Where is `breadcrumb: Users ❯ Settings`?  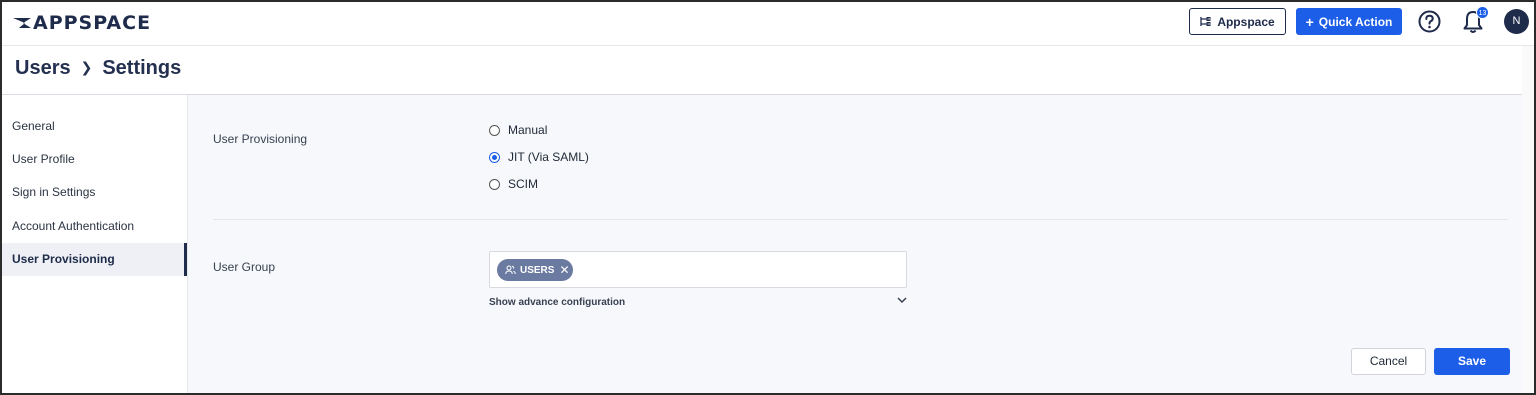 breadcrumb: Users ❯ Settings is located at coordinates (98, 68).